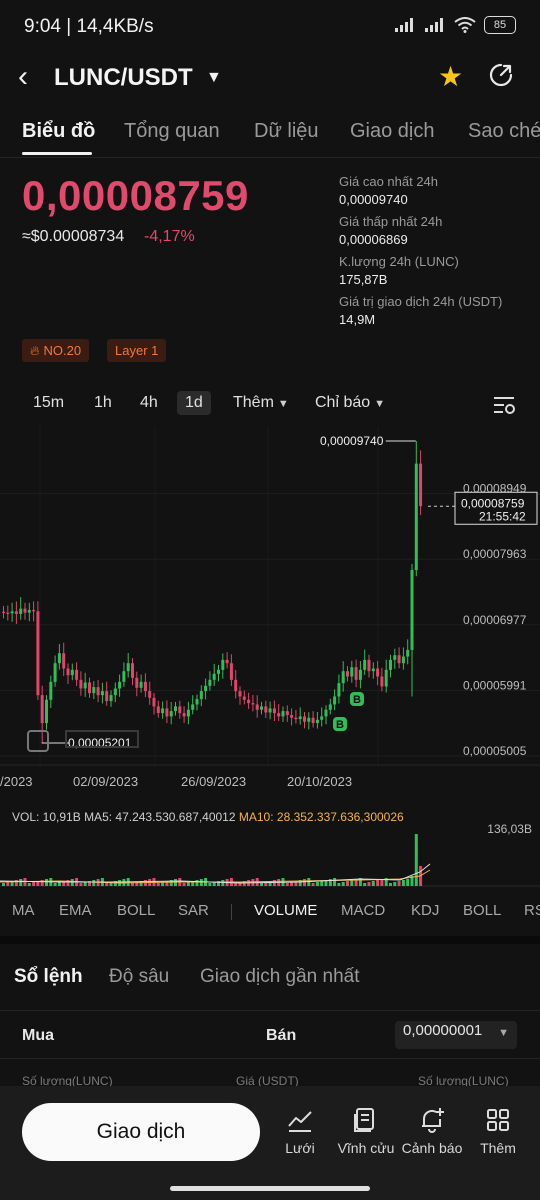 Image resolution: width=540 pixels, height=1200 pixels. I want to click on ind-boll: BOLL, so click(136, 910).